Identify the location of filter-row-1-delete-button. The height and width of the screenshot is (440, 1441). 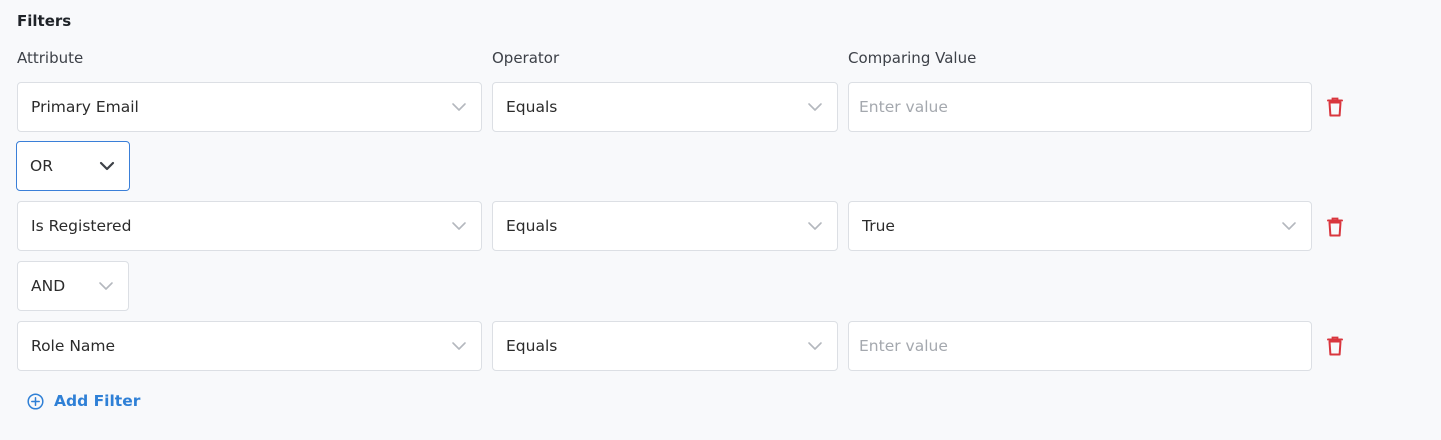
(1335, 107).